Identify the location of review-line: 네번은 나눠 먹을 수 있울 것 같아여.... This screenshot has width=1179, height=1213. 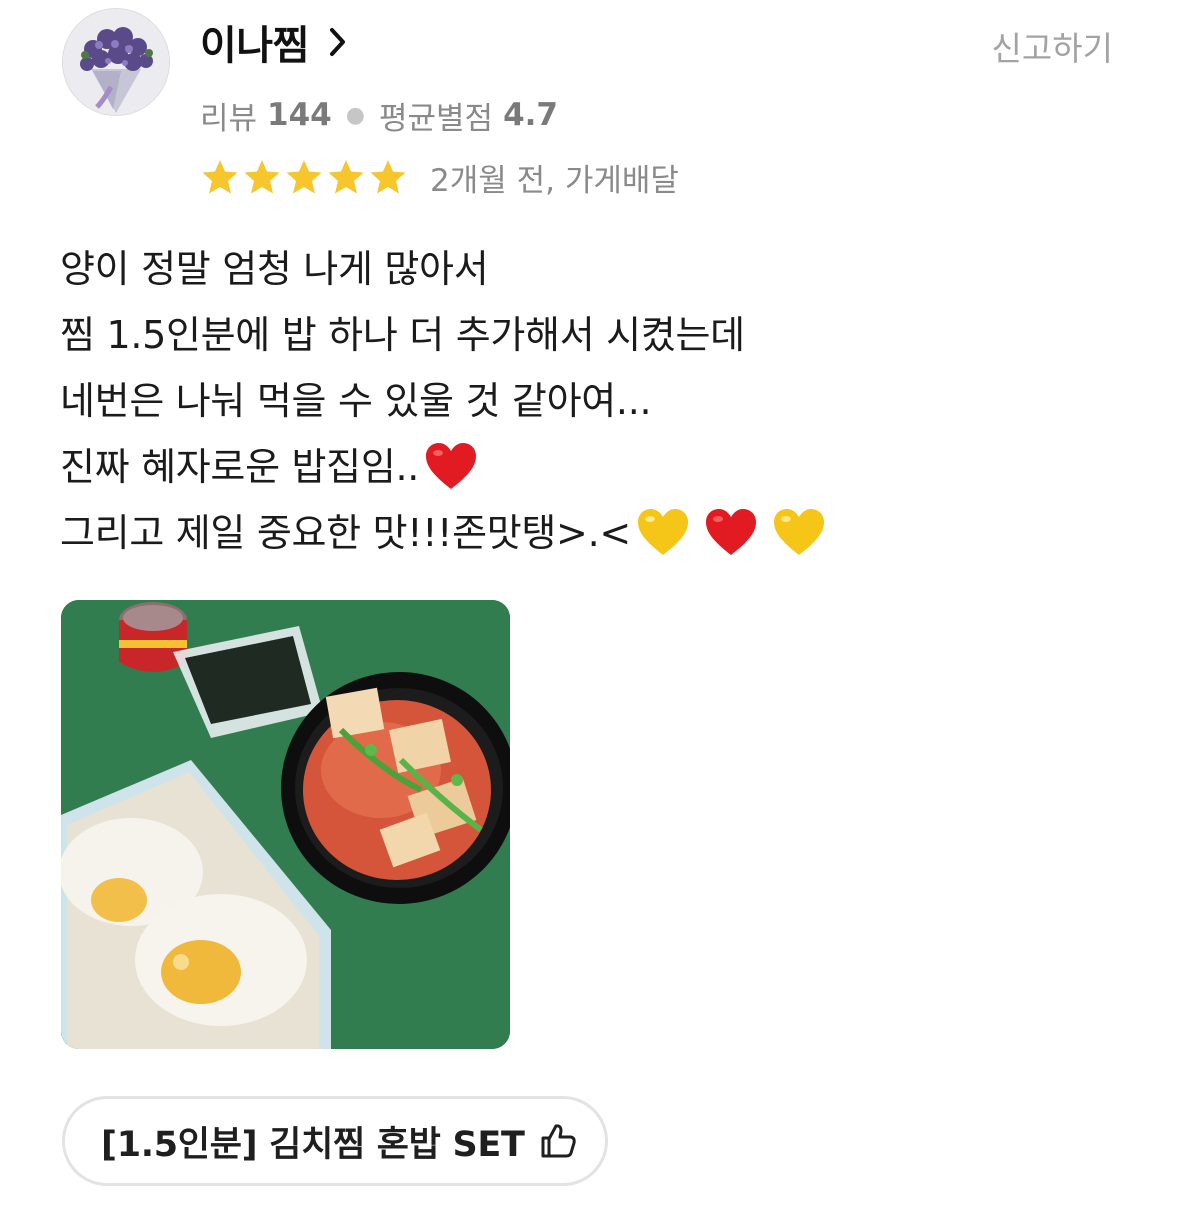
(356, 401).